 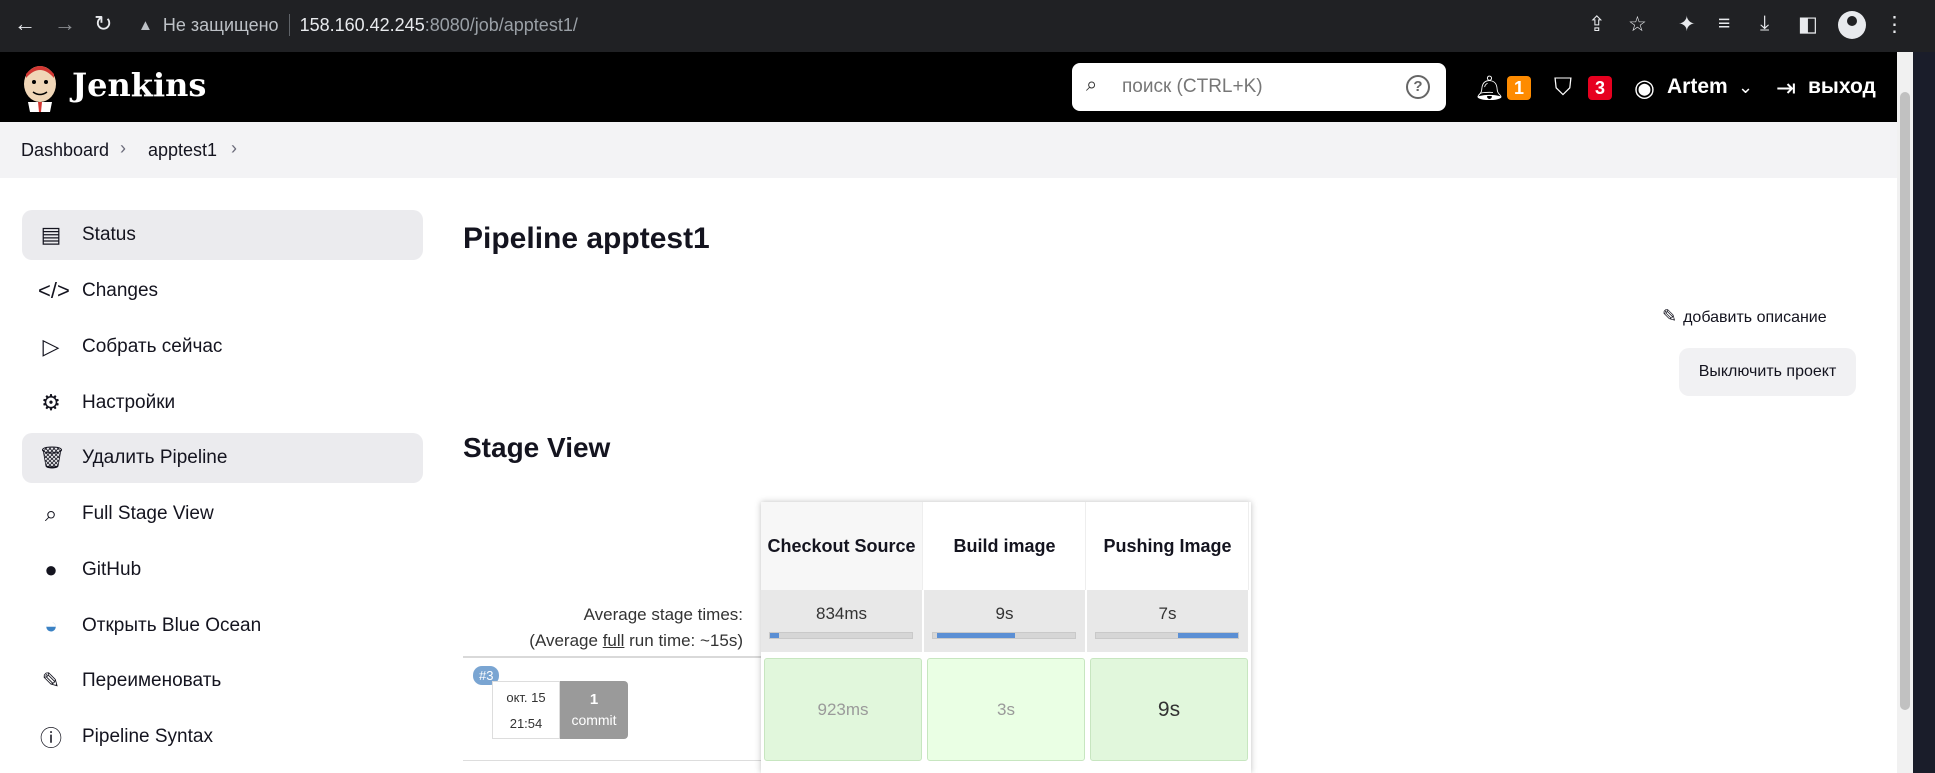 What do you see at coordinates (50, 738) in the screenshot?
I see `help-icon: ⓘ` at bounding box center [50, 738].